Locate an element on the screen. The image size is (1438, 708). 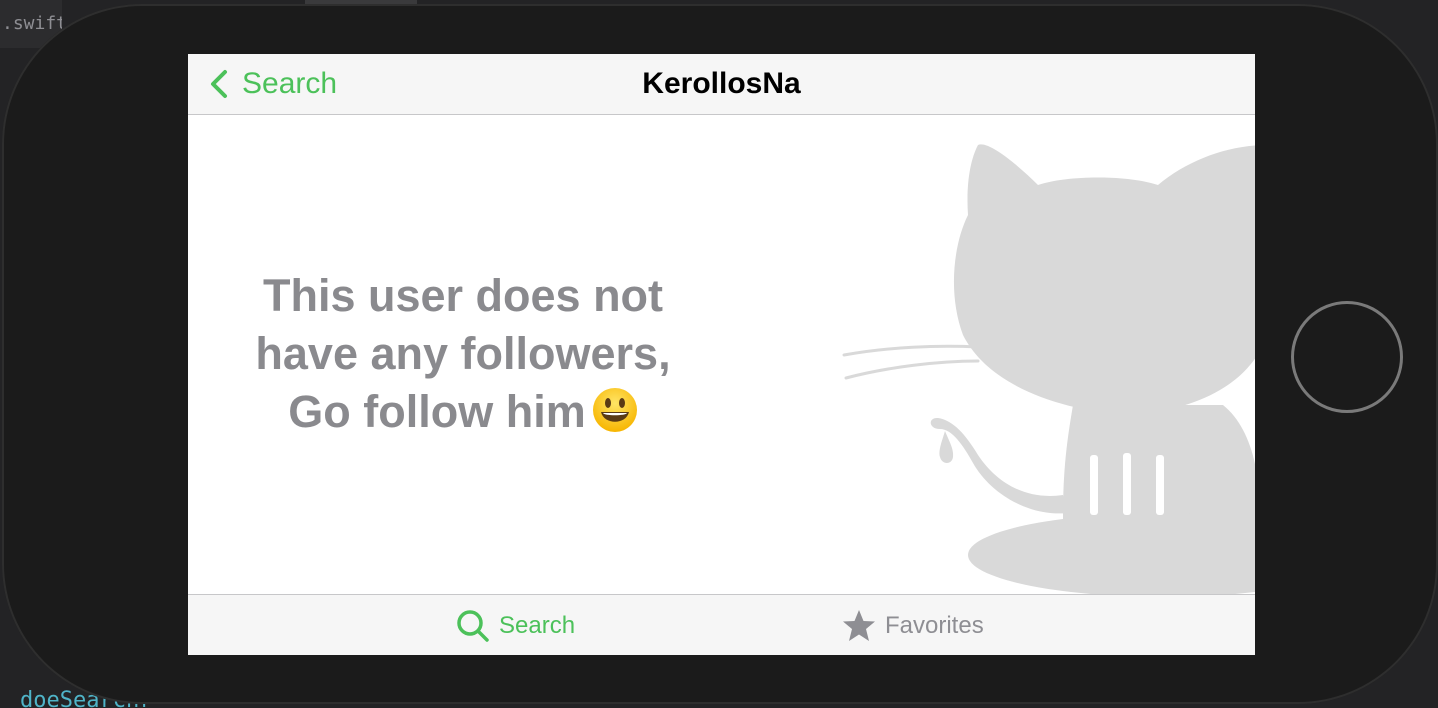
tab-bar: Search Favorites is located at coordinates (721, 624).